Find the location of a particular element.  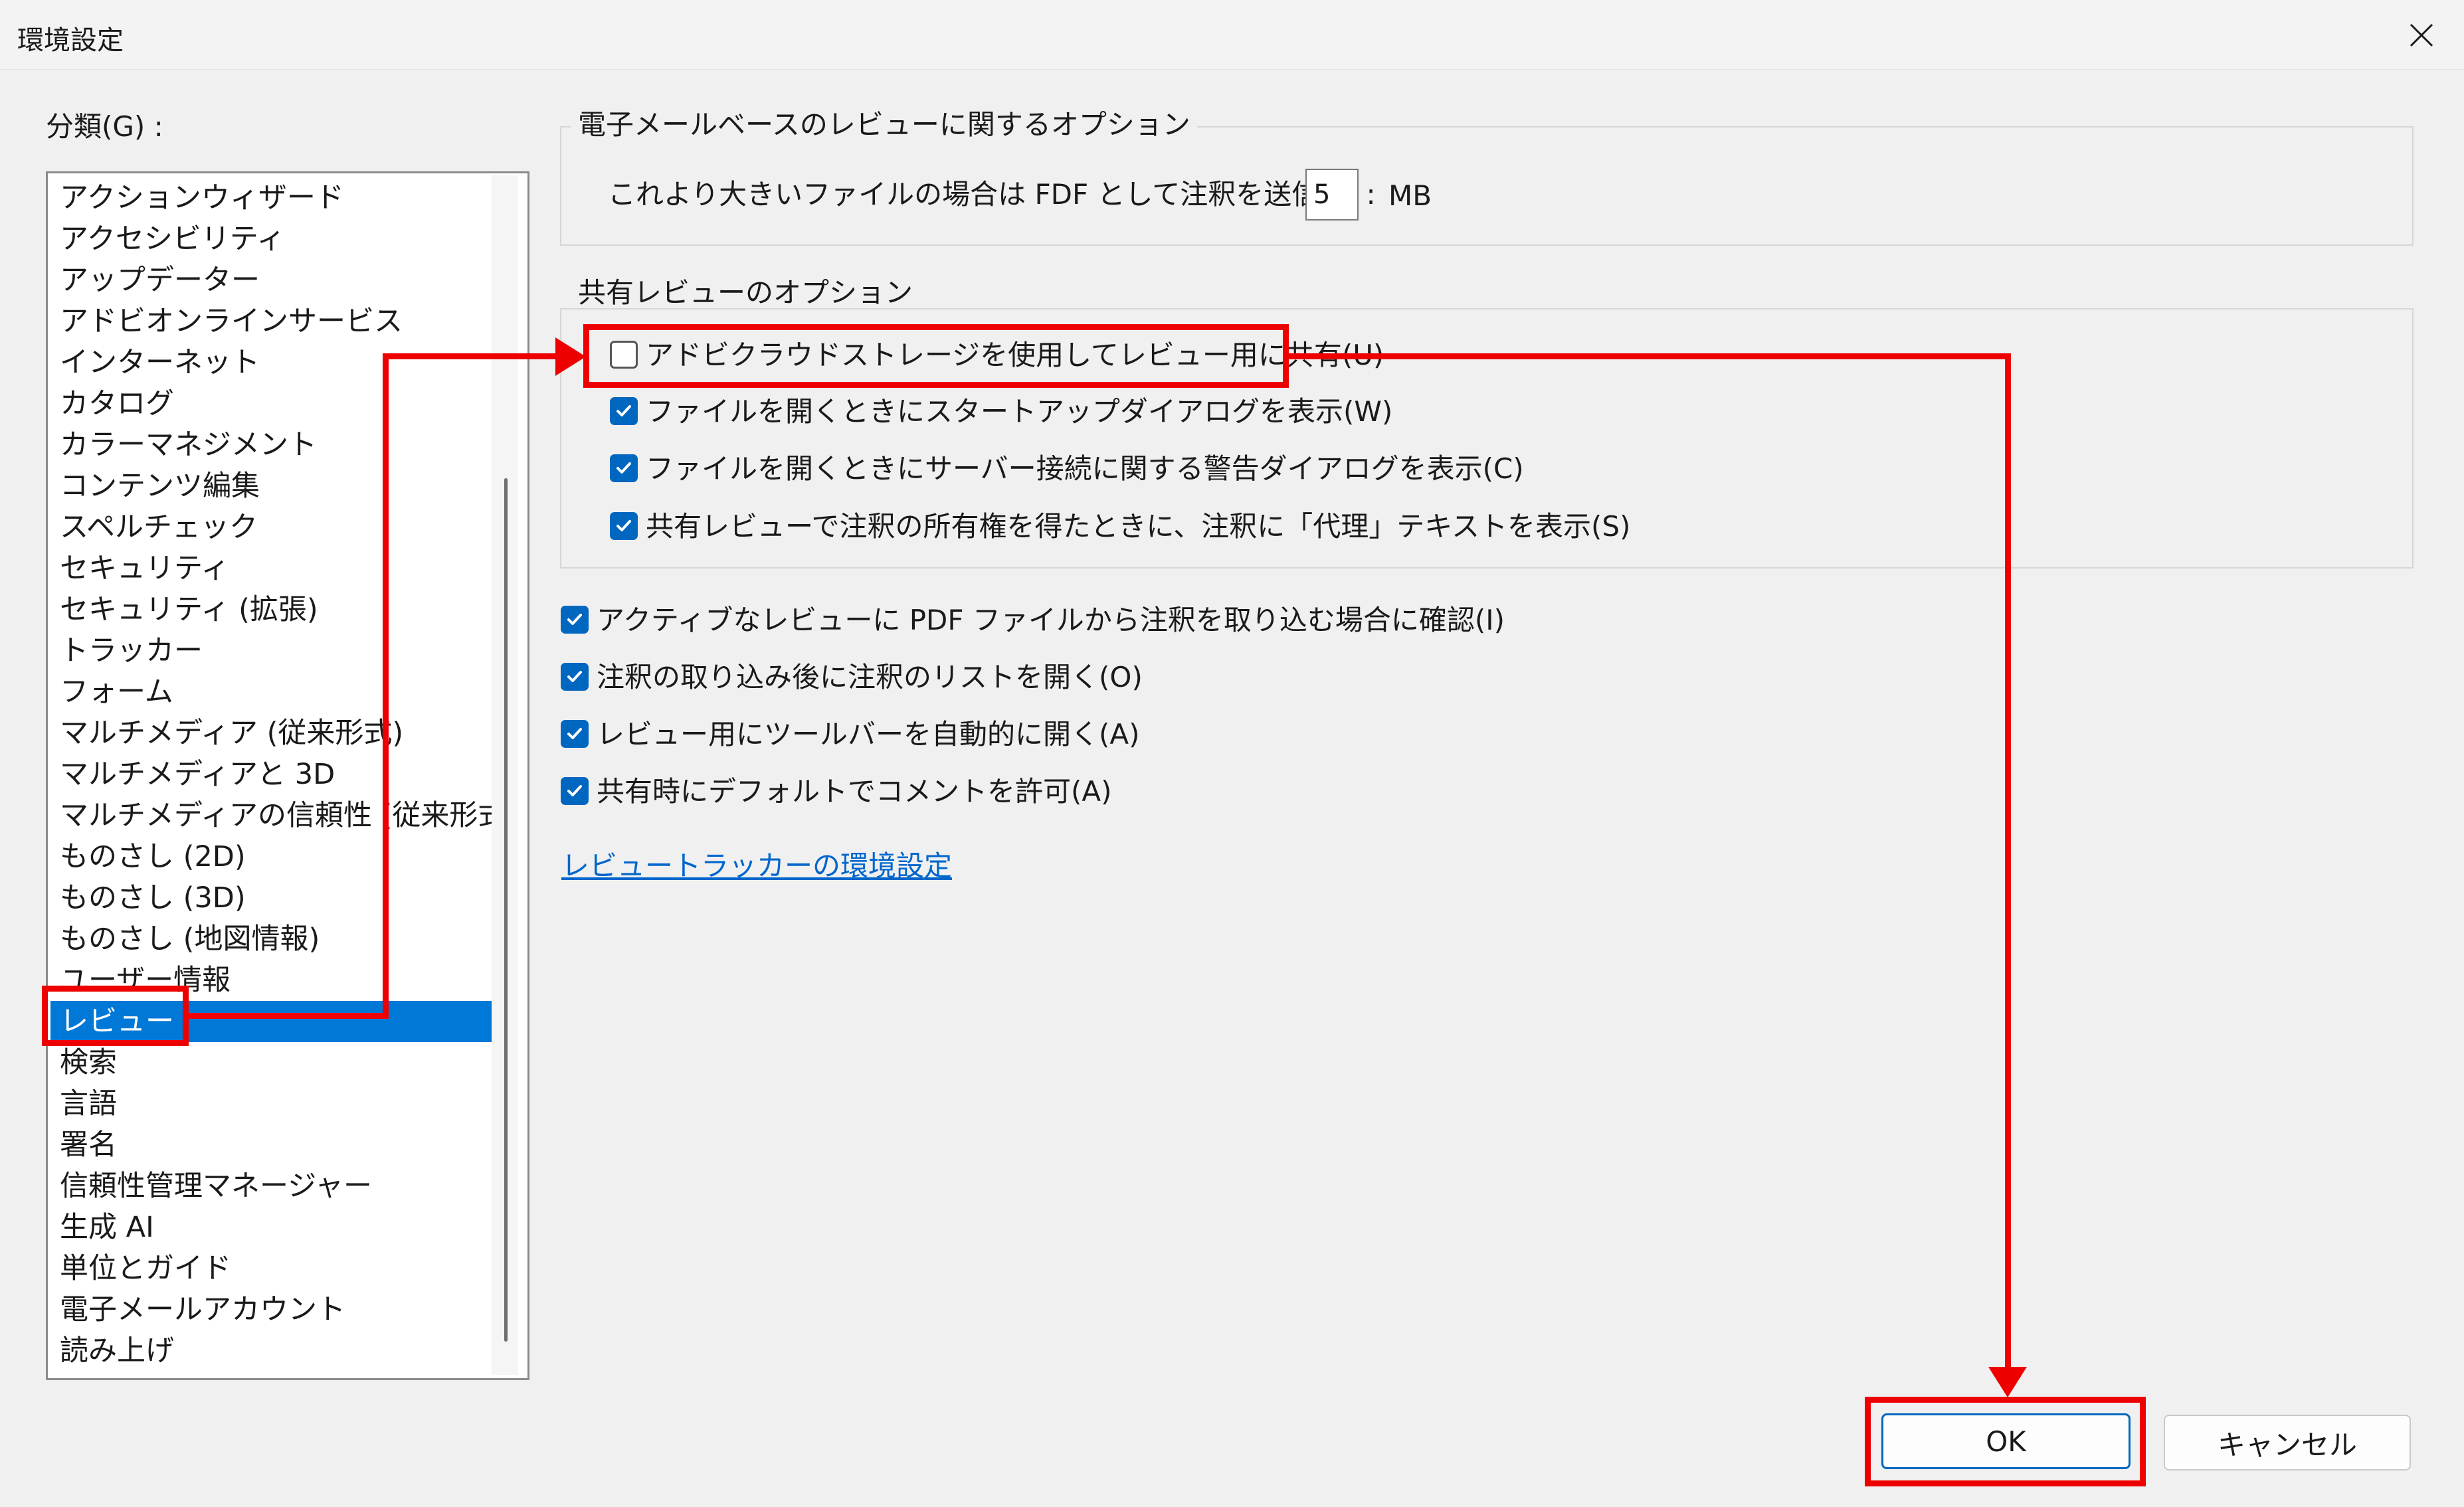

sidebar-item-measuring-2d: ものさし (2D) is located at coordinates (271, 856).